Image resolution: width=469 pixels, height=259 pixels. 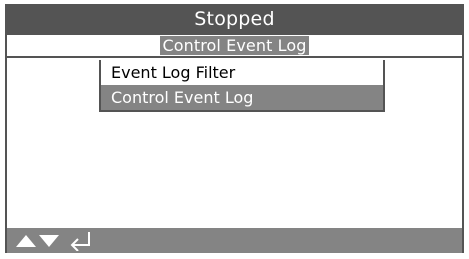 What do you see at coordinates (173, 72) in the screenshot?
I see `menu-item-label: Event Log Filter` at bounding box center [173, 72].